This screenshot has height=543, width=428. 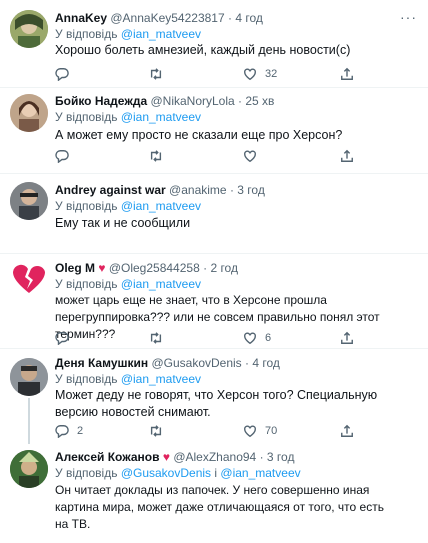 I want to click on author-name: Алексей Кожанов, so click(x=107, y=457).